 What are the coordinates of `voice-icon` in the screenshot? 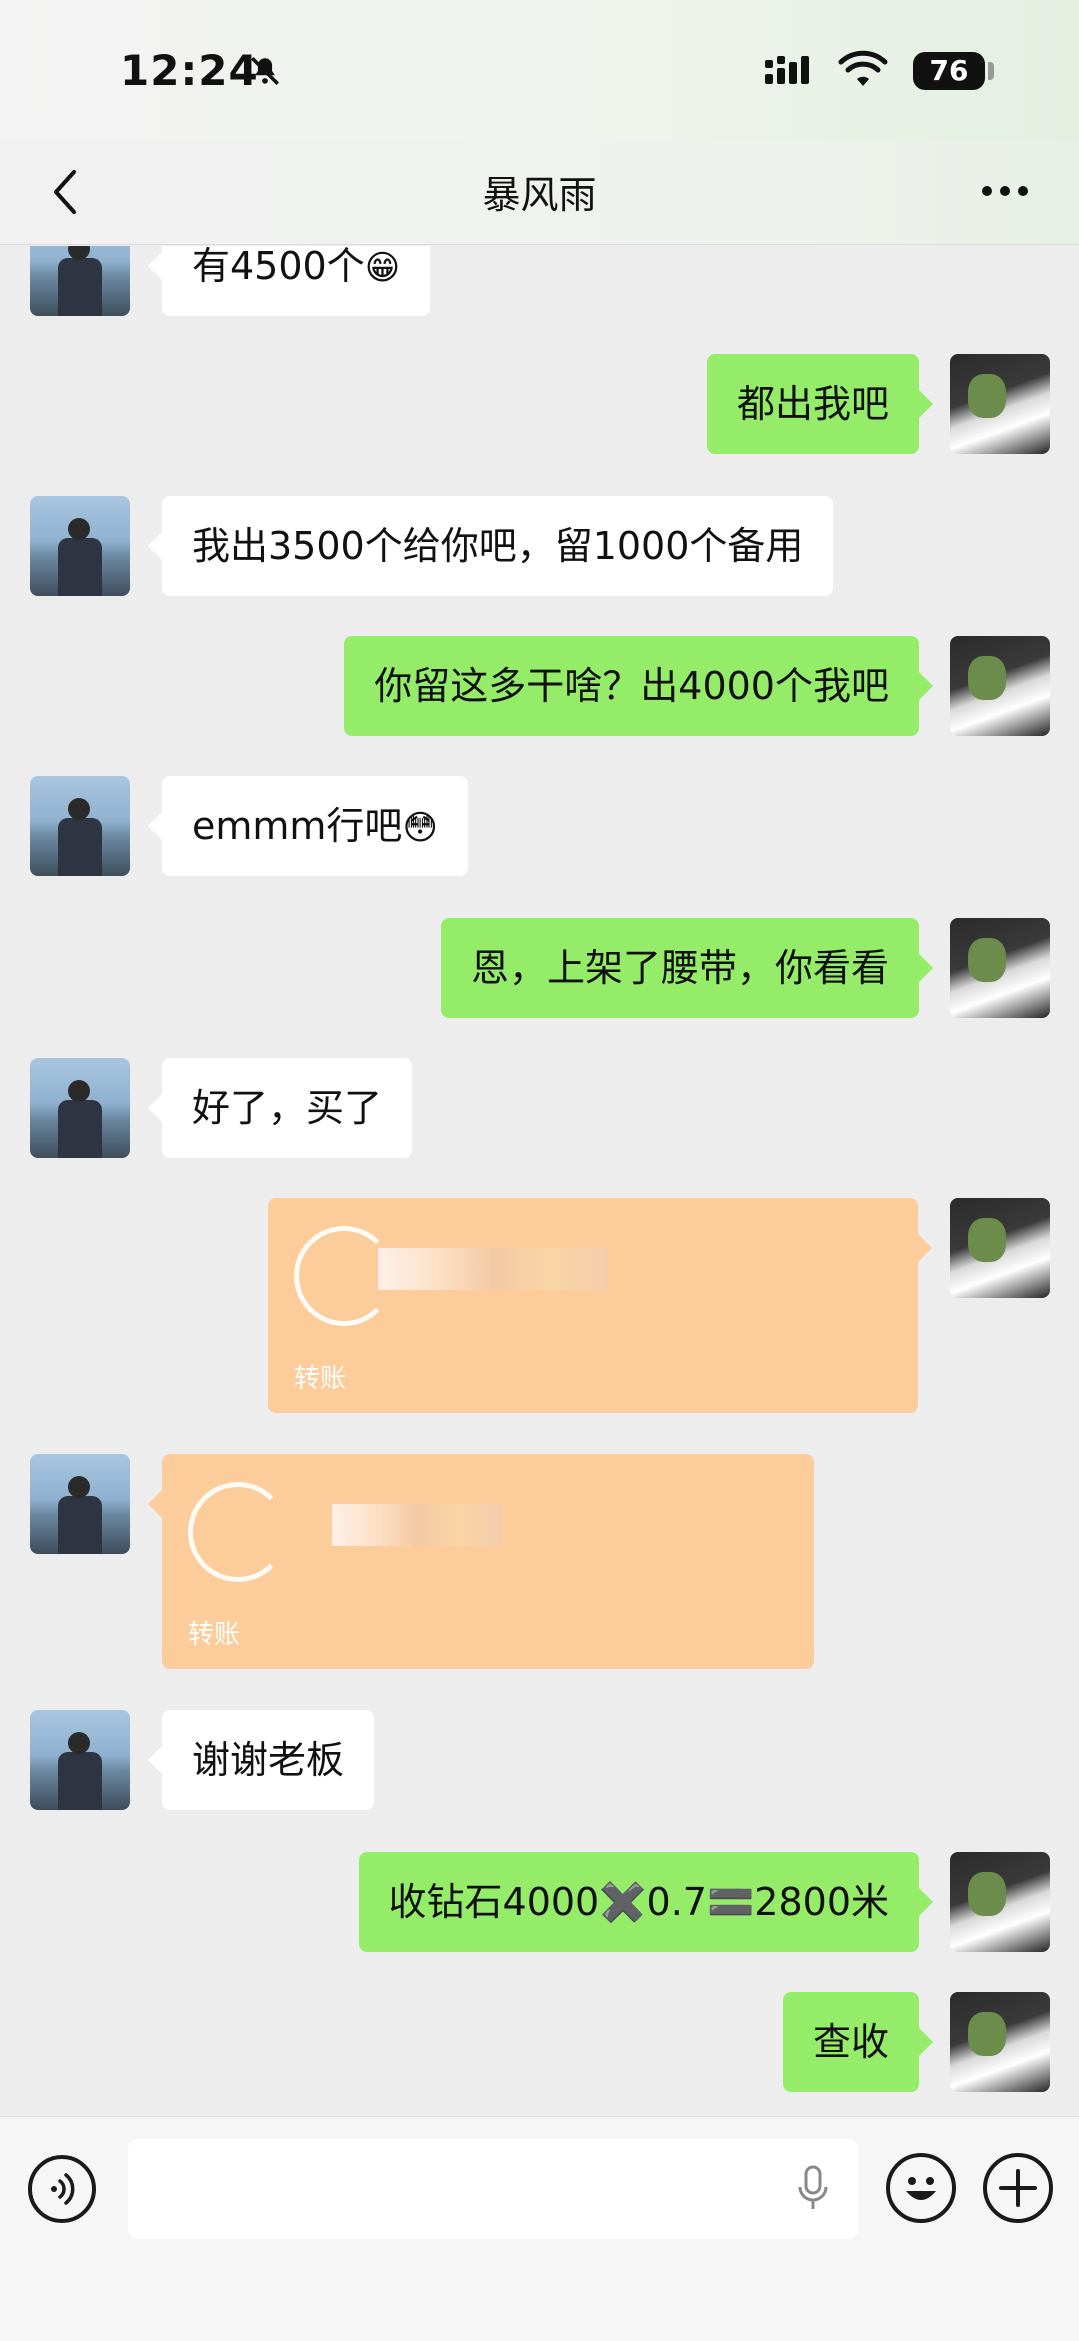 It's located at (62, 2189).